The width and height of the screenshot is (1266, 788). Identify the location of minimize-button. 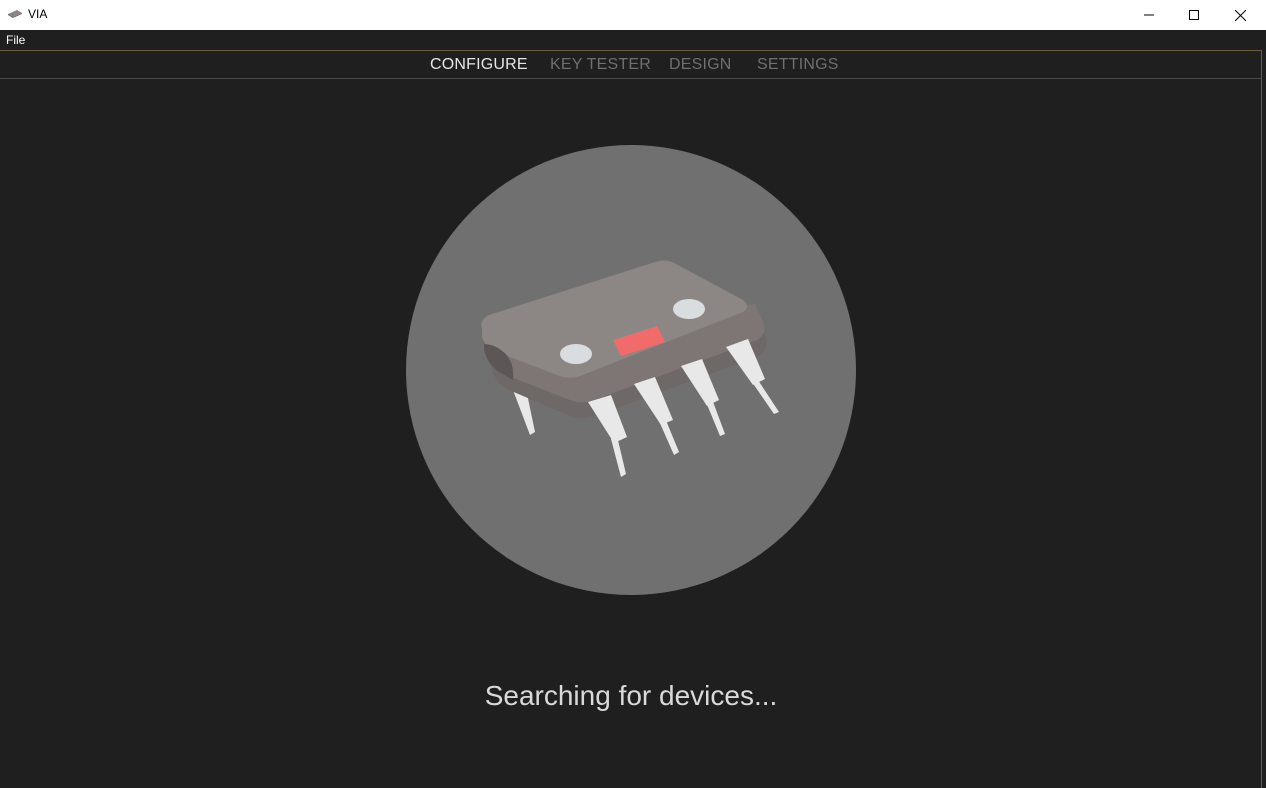
(1149, 15).